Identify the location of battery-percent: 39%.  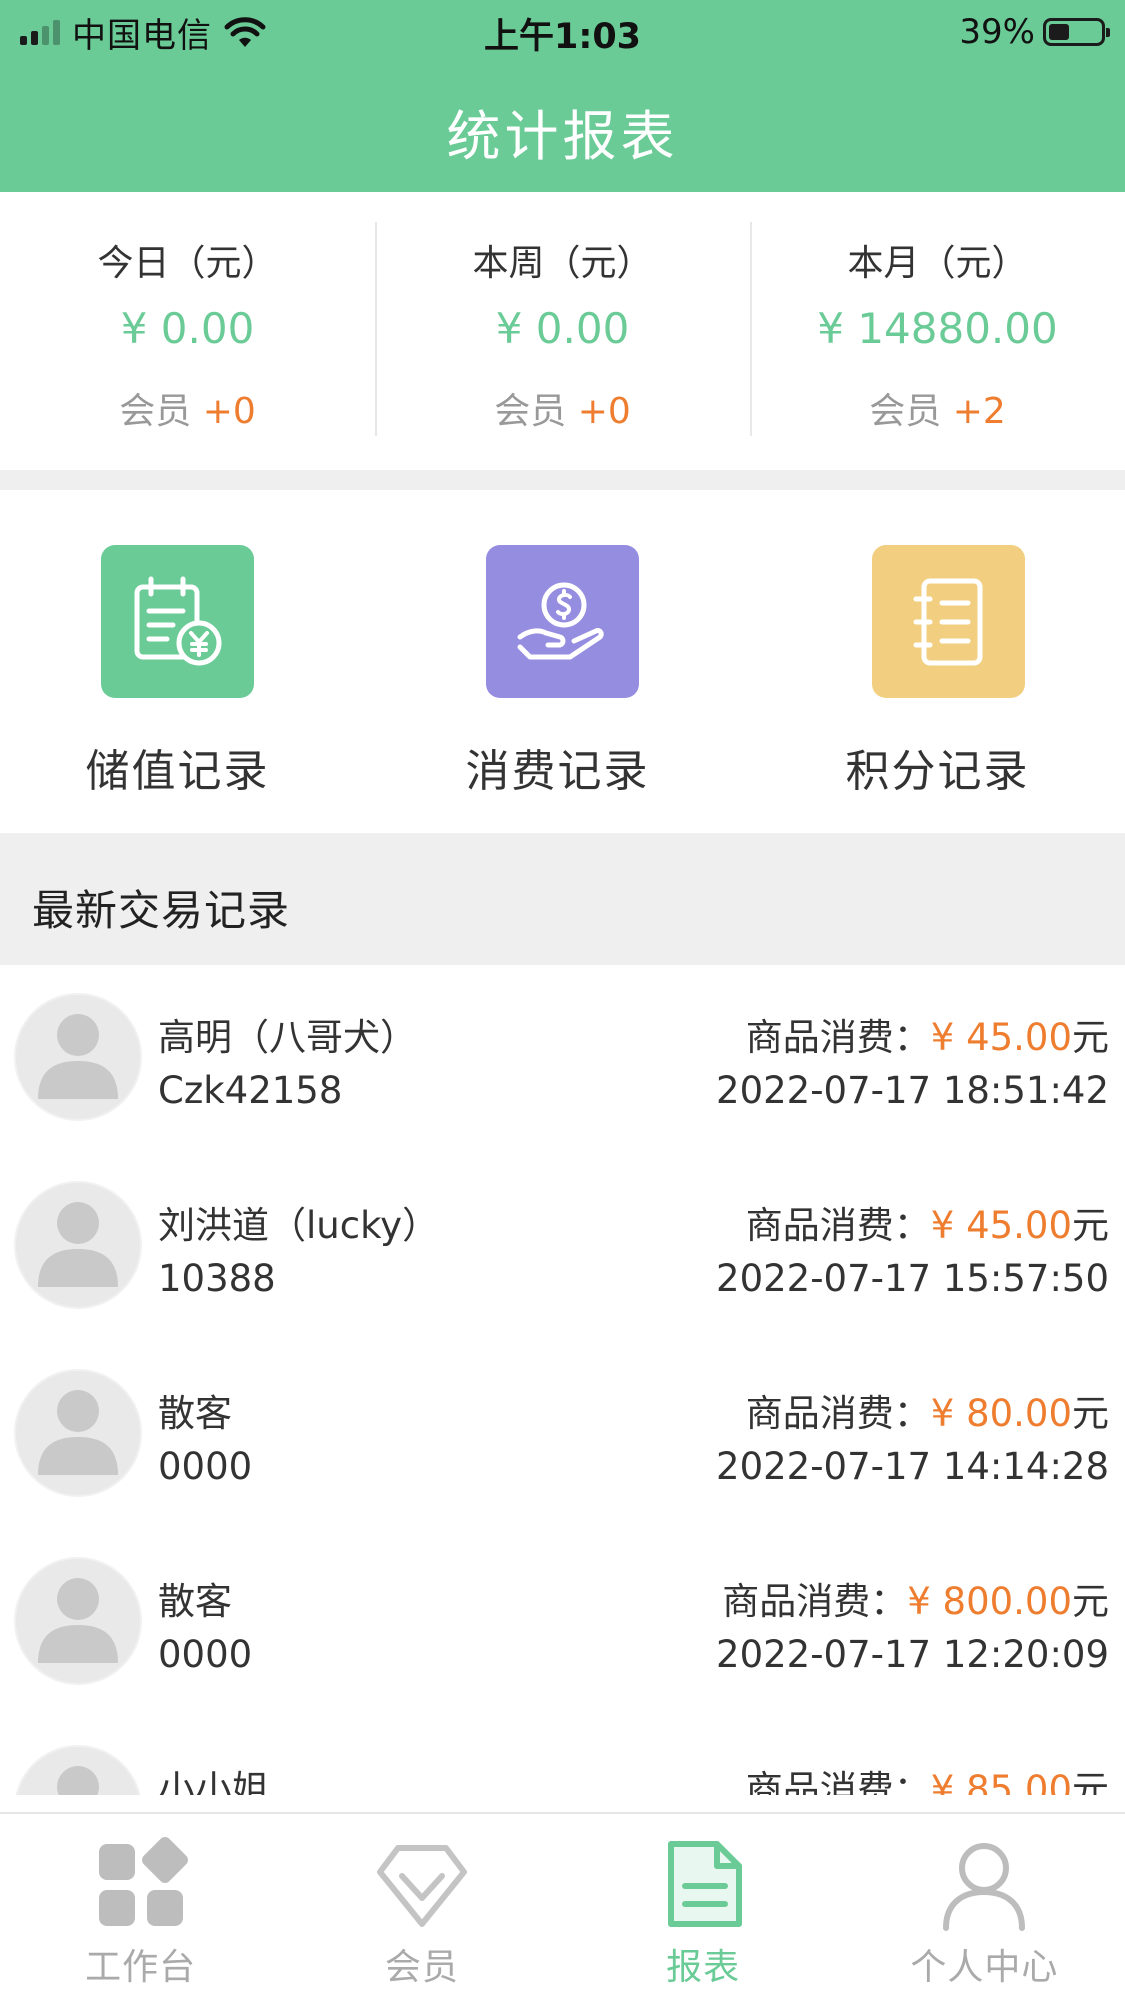
(997, 32).